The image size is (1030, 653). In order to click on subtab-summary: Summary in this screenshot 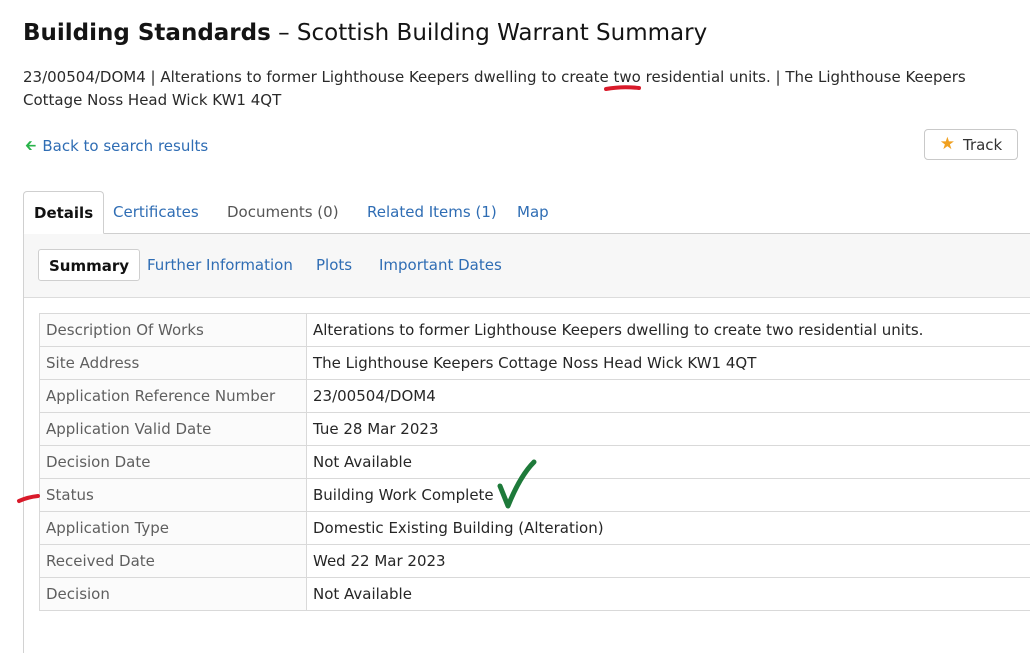, I will do `click(89, 265)`.